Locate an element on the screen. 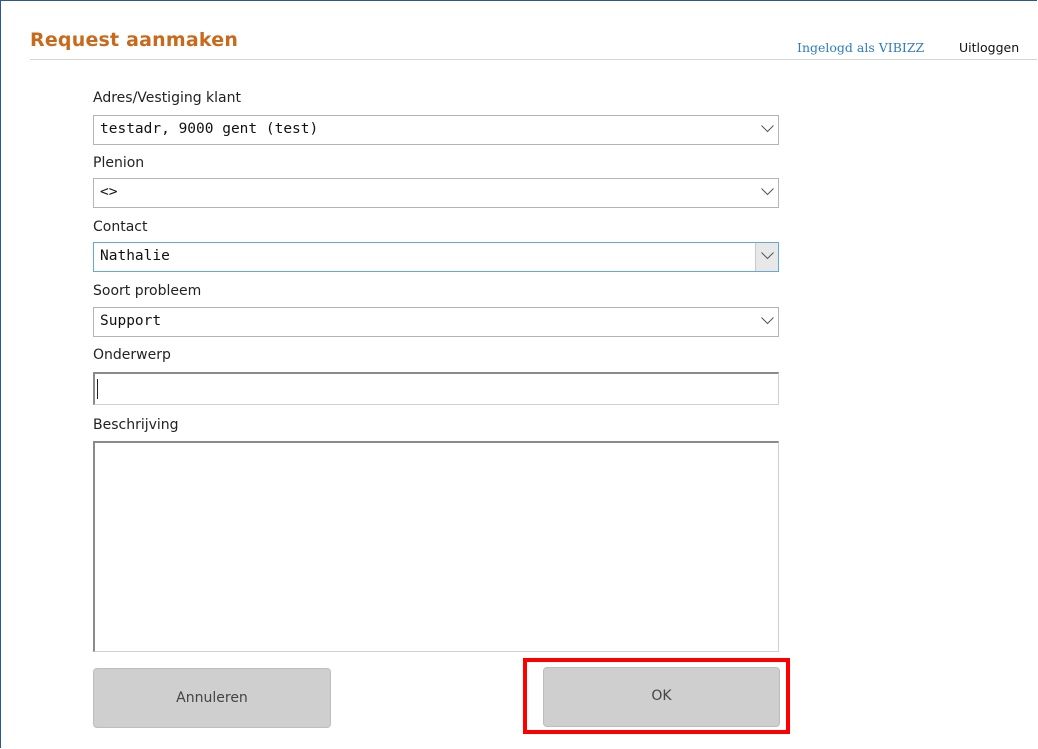 The height and width of the screenshot is (749, 1038). plenion-select: <> is located at coordinates (436, 193).